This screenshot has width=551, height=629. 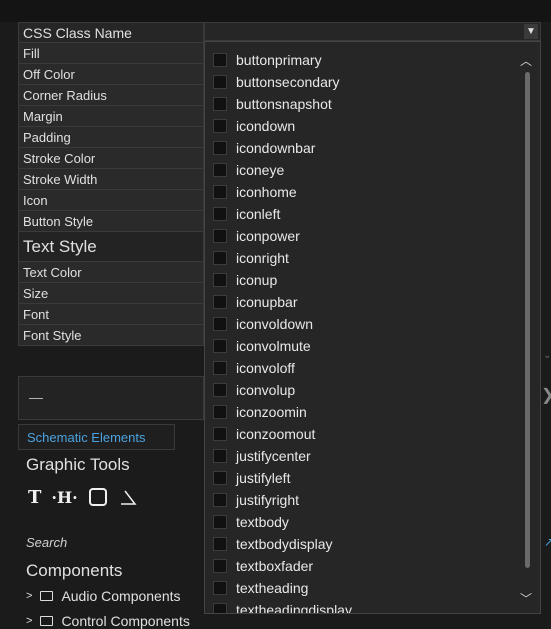 I want to click on list-item: iconvoloff, so click(x=254, y=368).